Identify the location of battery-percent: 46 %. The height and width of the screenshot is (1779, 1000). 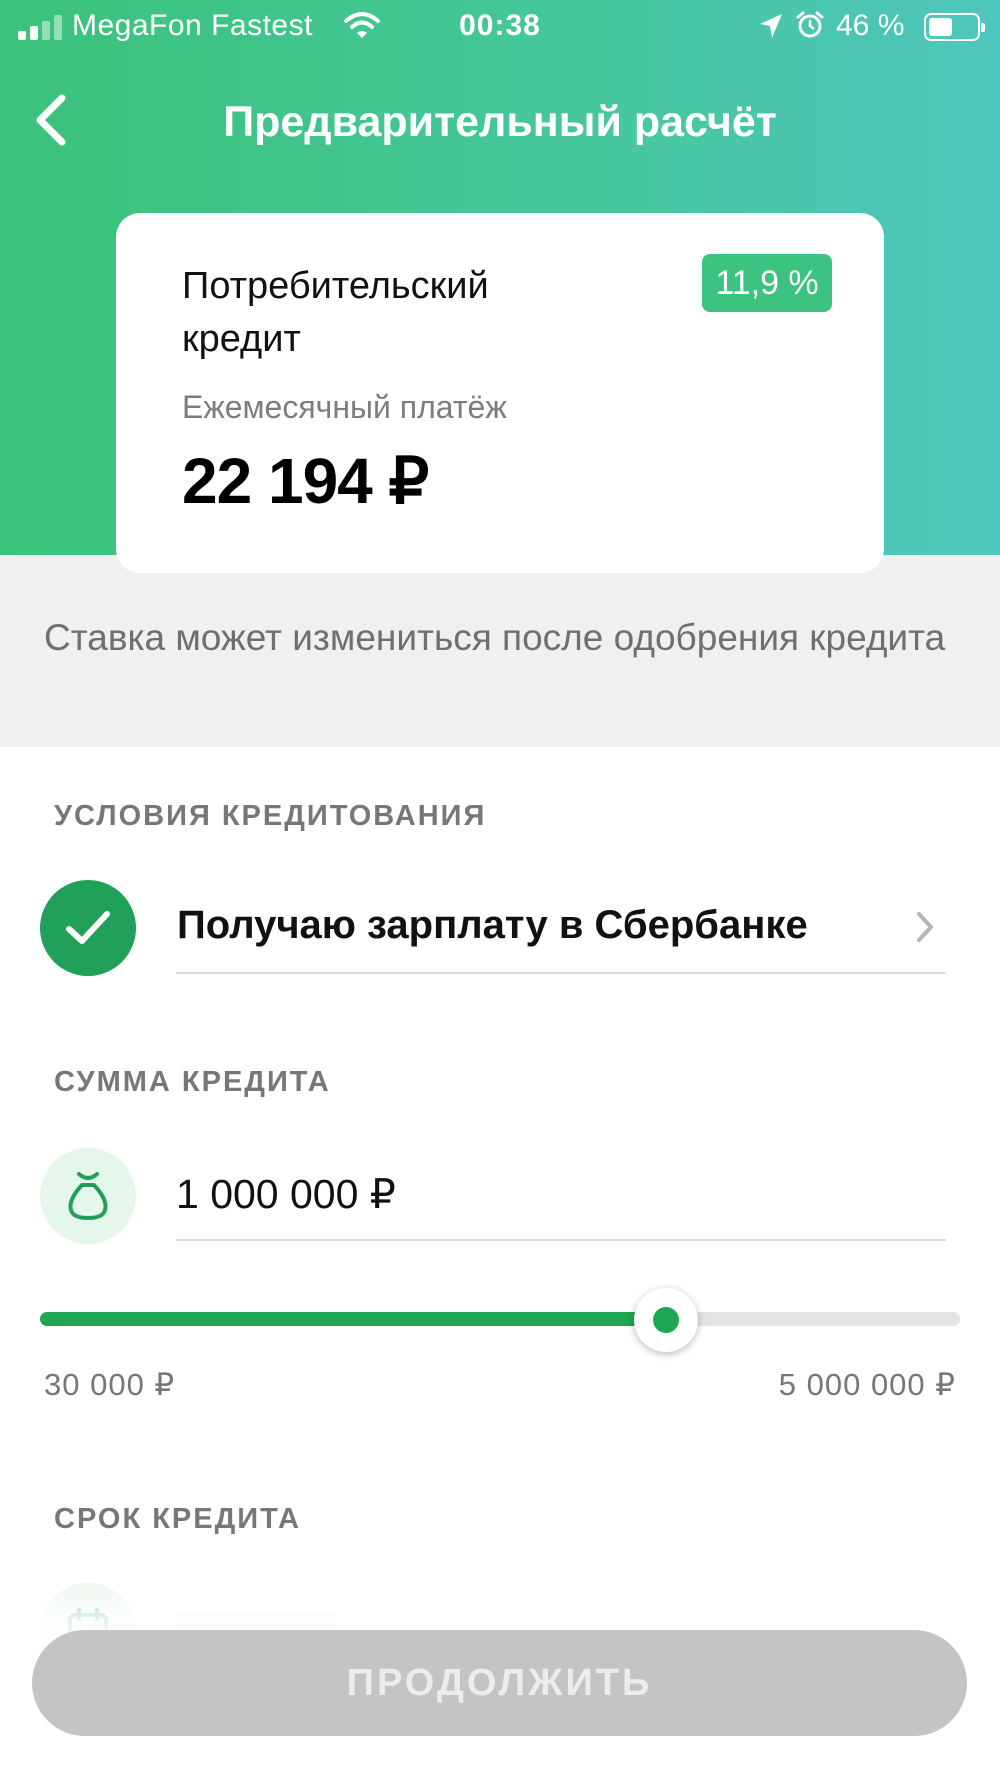
(870, 25).